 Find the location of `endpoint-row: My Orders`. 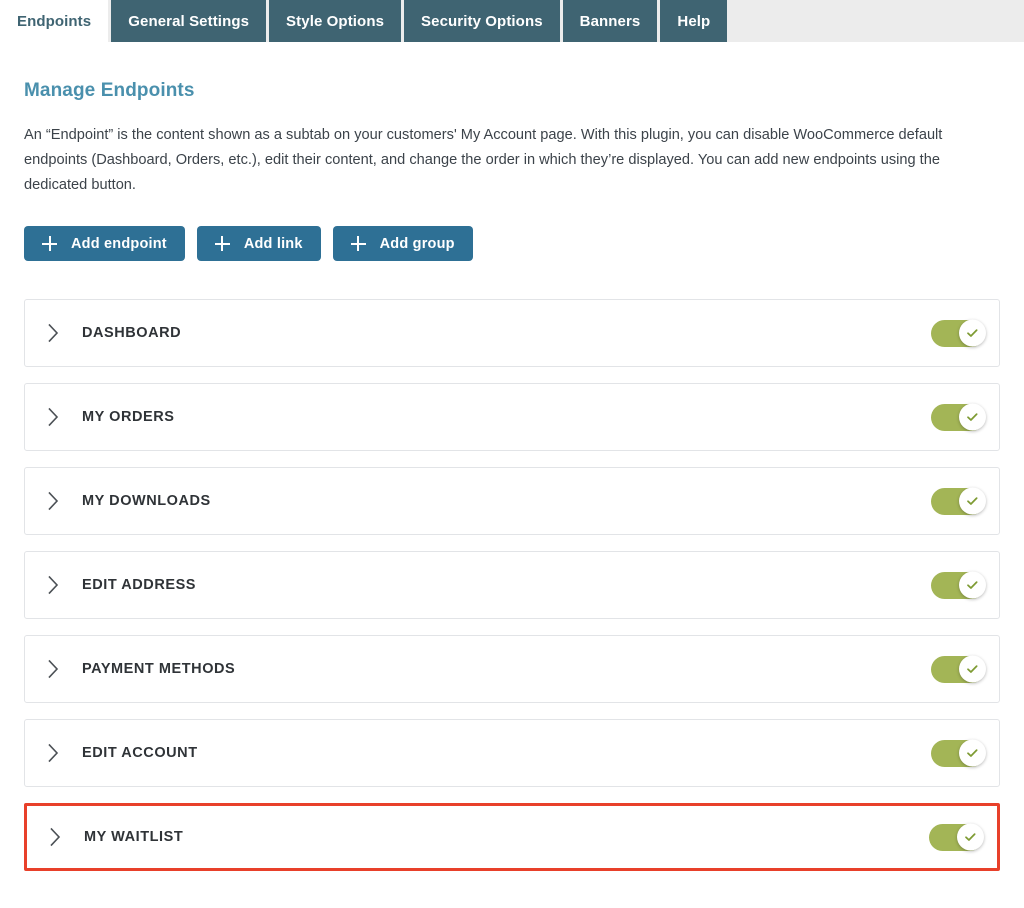

endpoint-row: My Orders is located at coordinates (512, 417).